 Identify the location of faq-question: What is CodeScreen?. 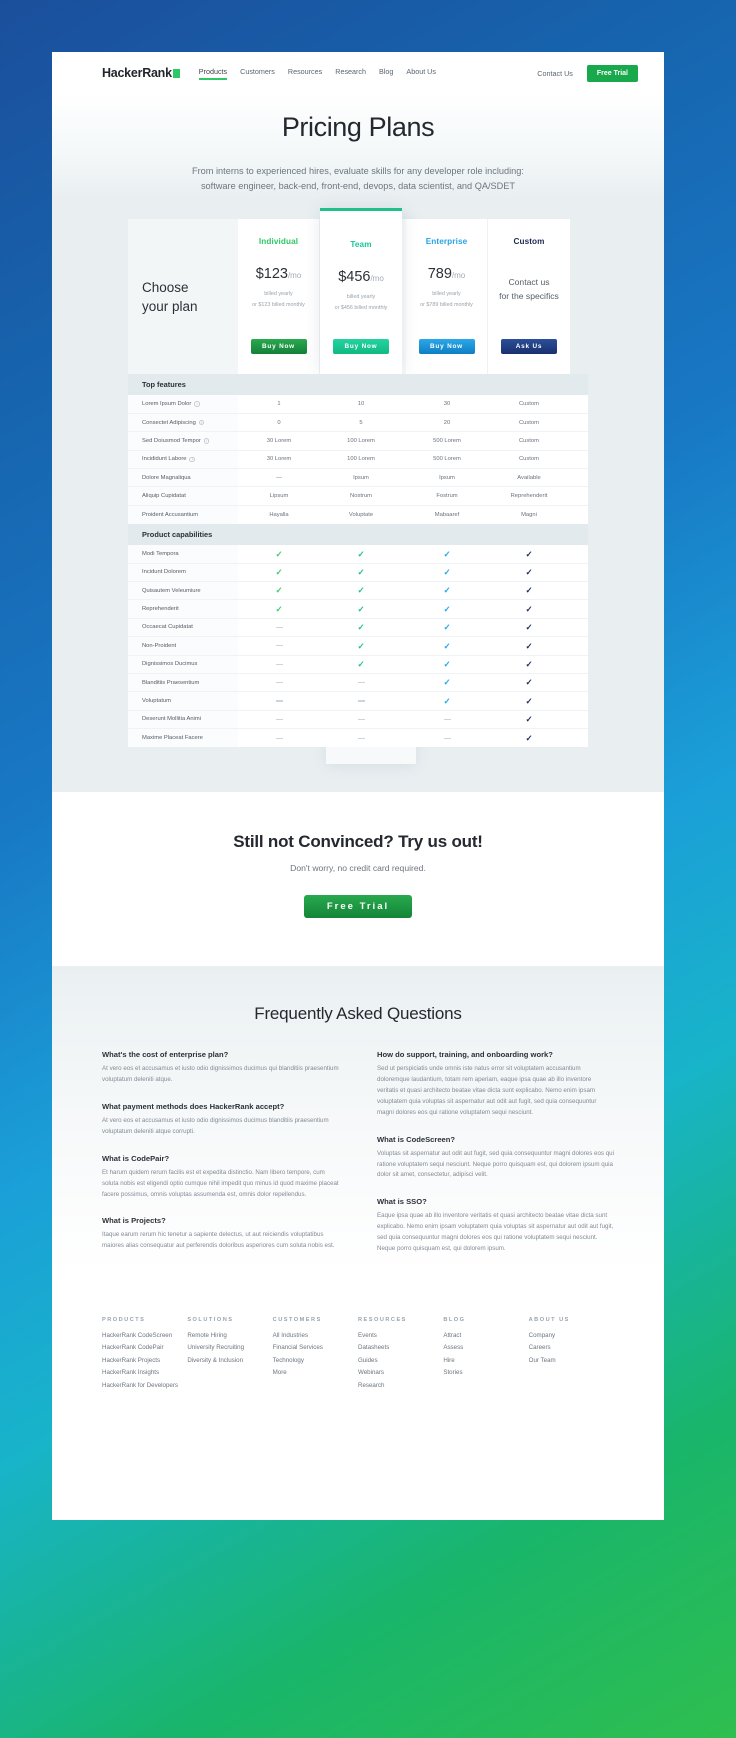
(416, 1139).